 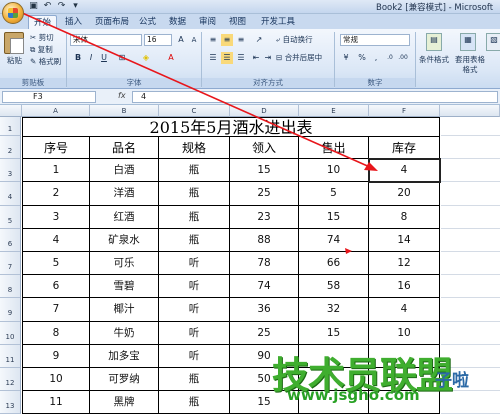 I want to click on increase-decimal-icon: .0, so click(x=390, y=58).